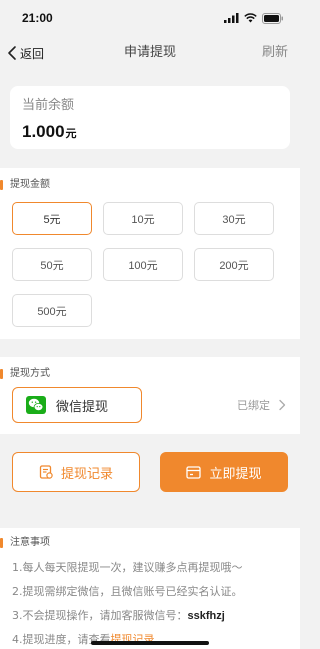  I want to click on chevron-left-icon, so click(12, 53).